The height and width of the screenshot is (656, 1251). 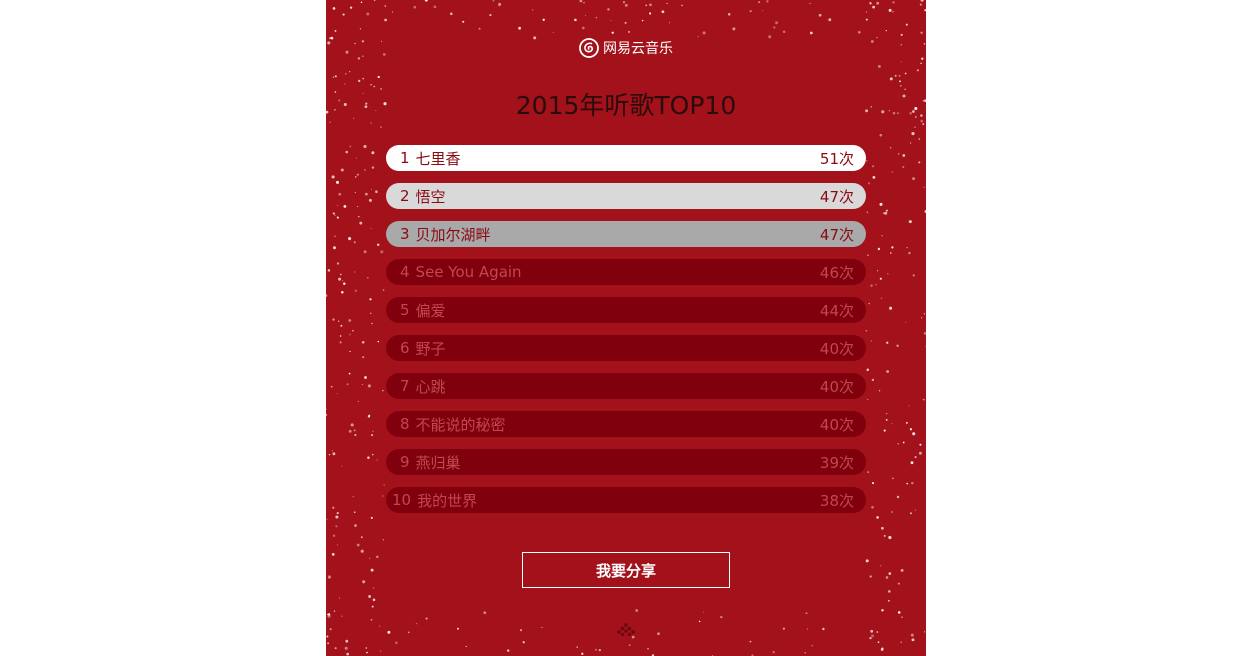 I want to click on song-name: 我的世界, so click(x=447, y=500).